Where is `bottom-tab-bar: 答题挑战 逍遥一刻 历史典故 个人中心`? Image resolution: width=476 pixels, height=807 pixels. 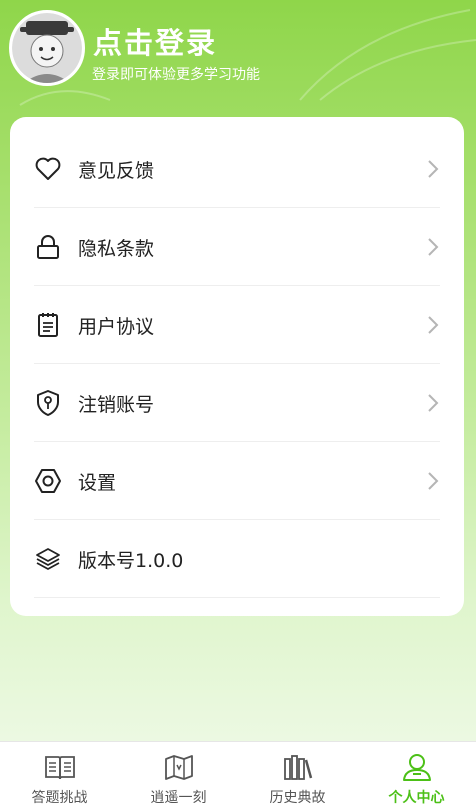 bottom-tab-bar: 答题挑战 逍遥一刻 历史典故 个人中心 is located at coordinates (238, 774).